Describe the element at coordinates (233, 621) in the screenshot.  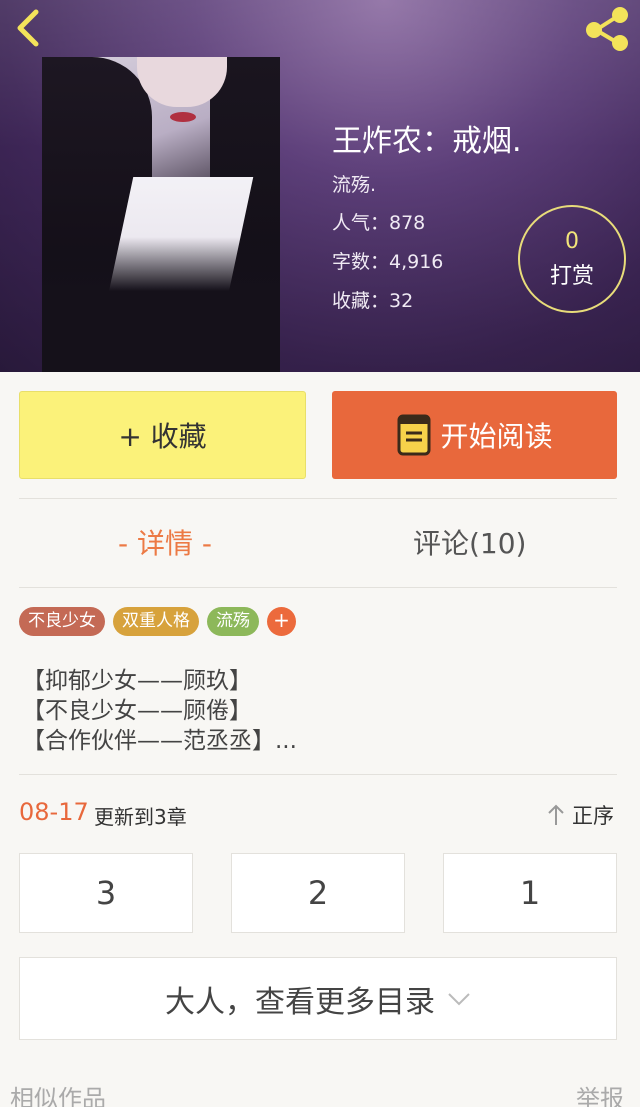
I see `tag-item: 流殇` at that location.